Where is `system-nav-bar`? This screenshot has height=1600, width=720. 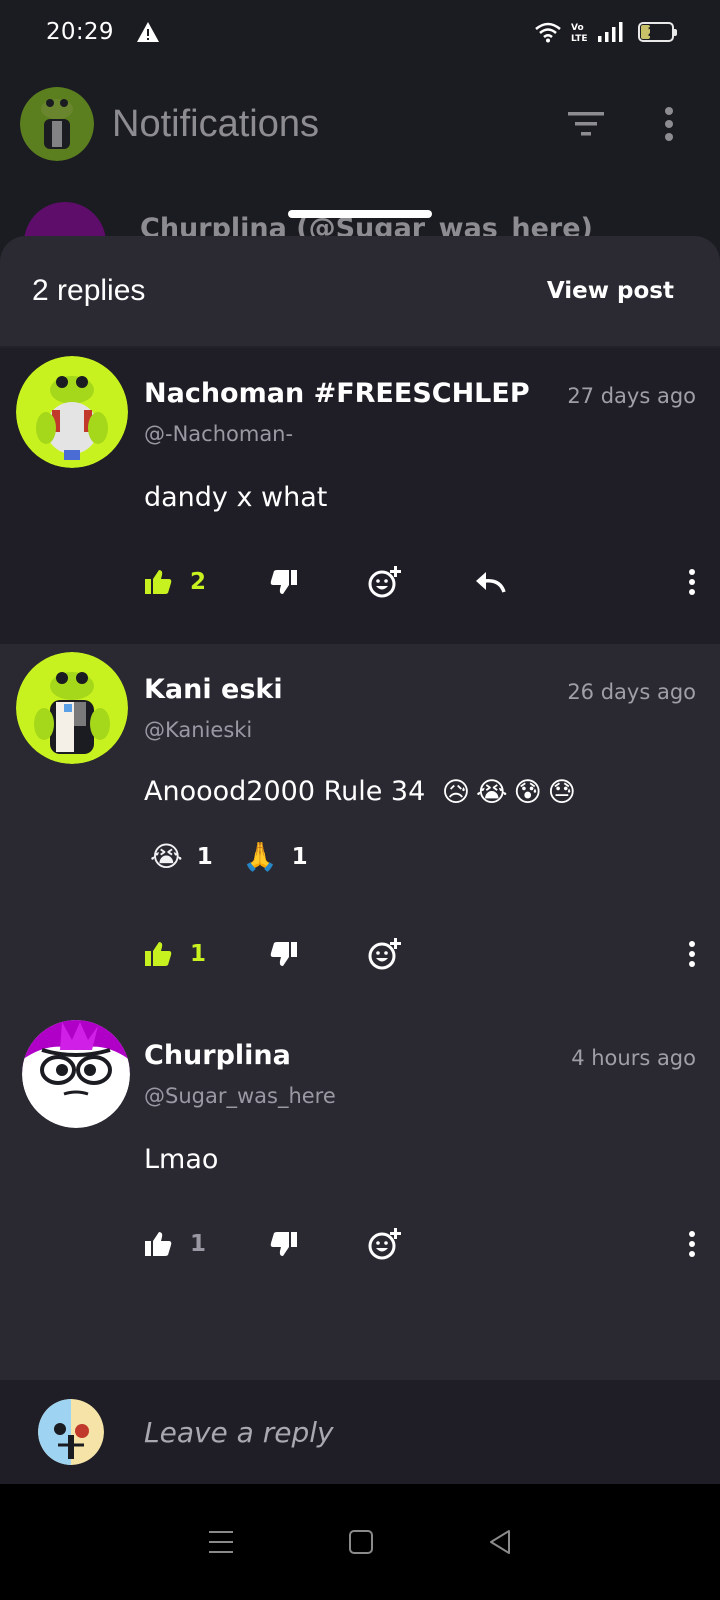 system-nav-bar is located at coordinates (360, 1542).